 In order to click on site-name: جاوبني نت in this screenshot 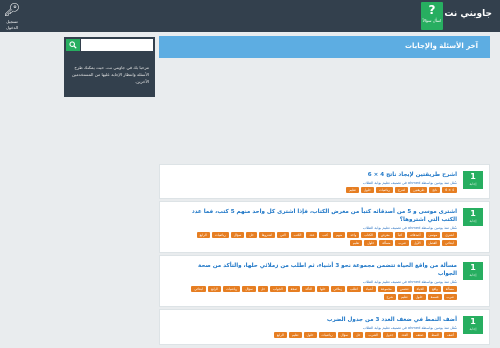, I will do `click(468, 14)`.